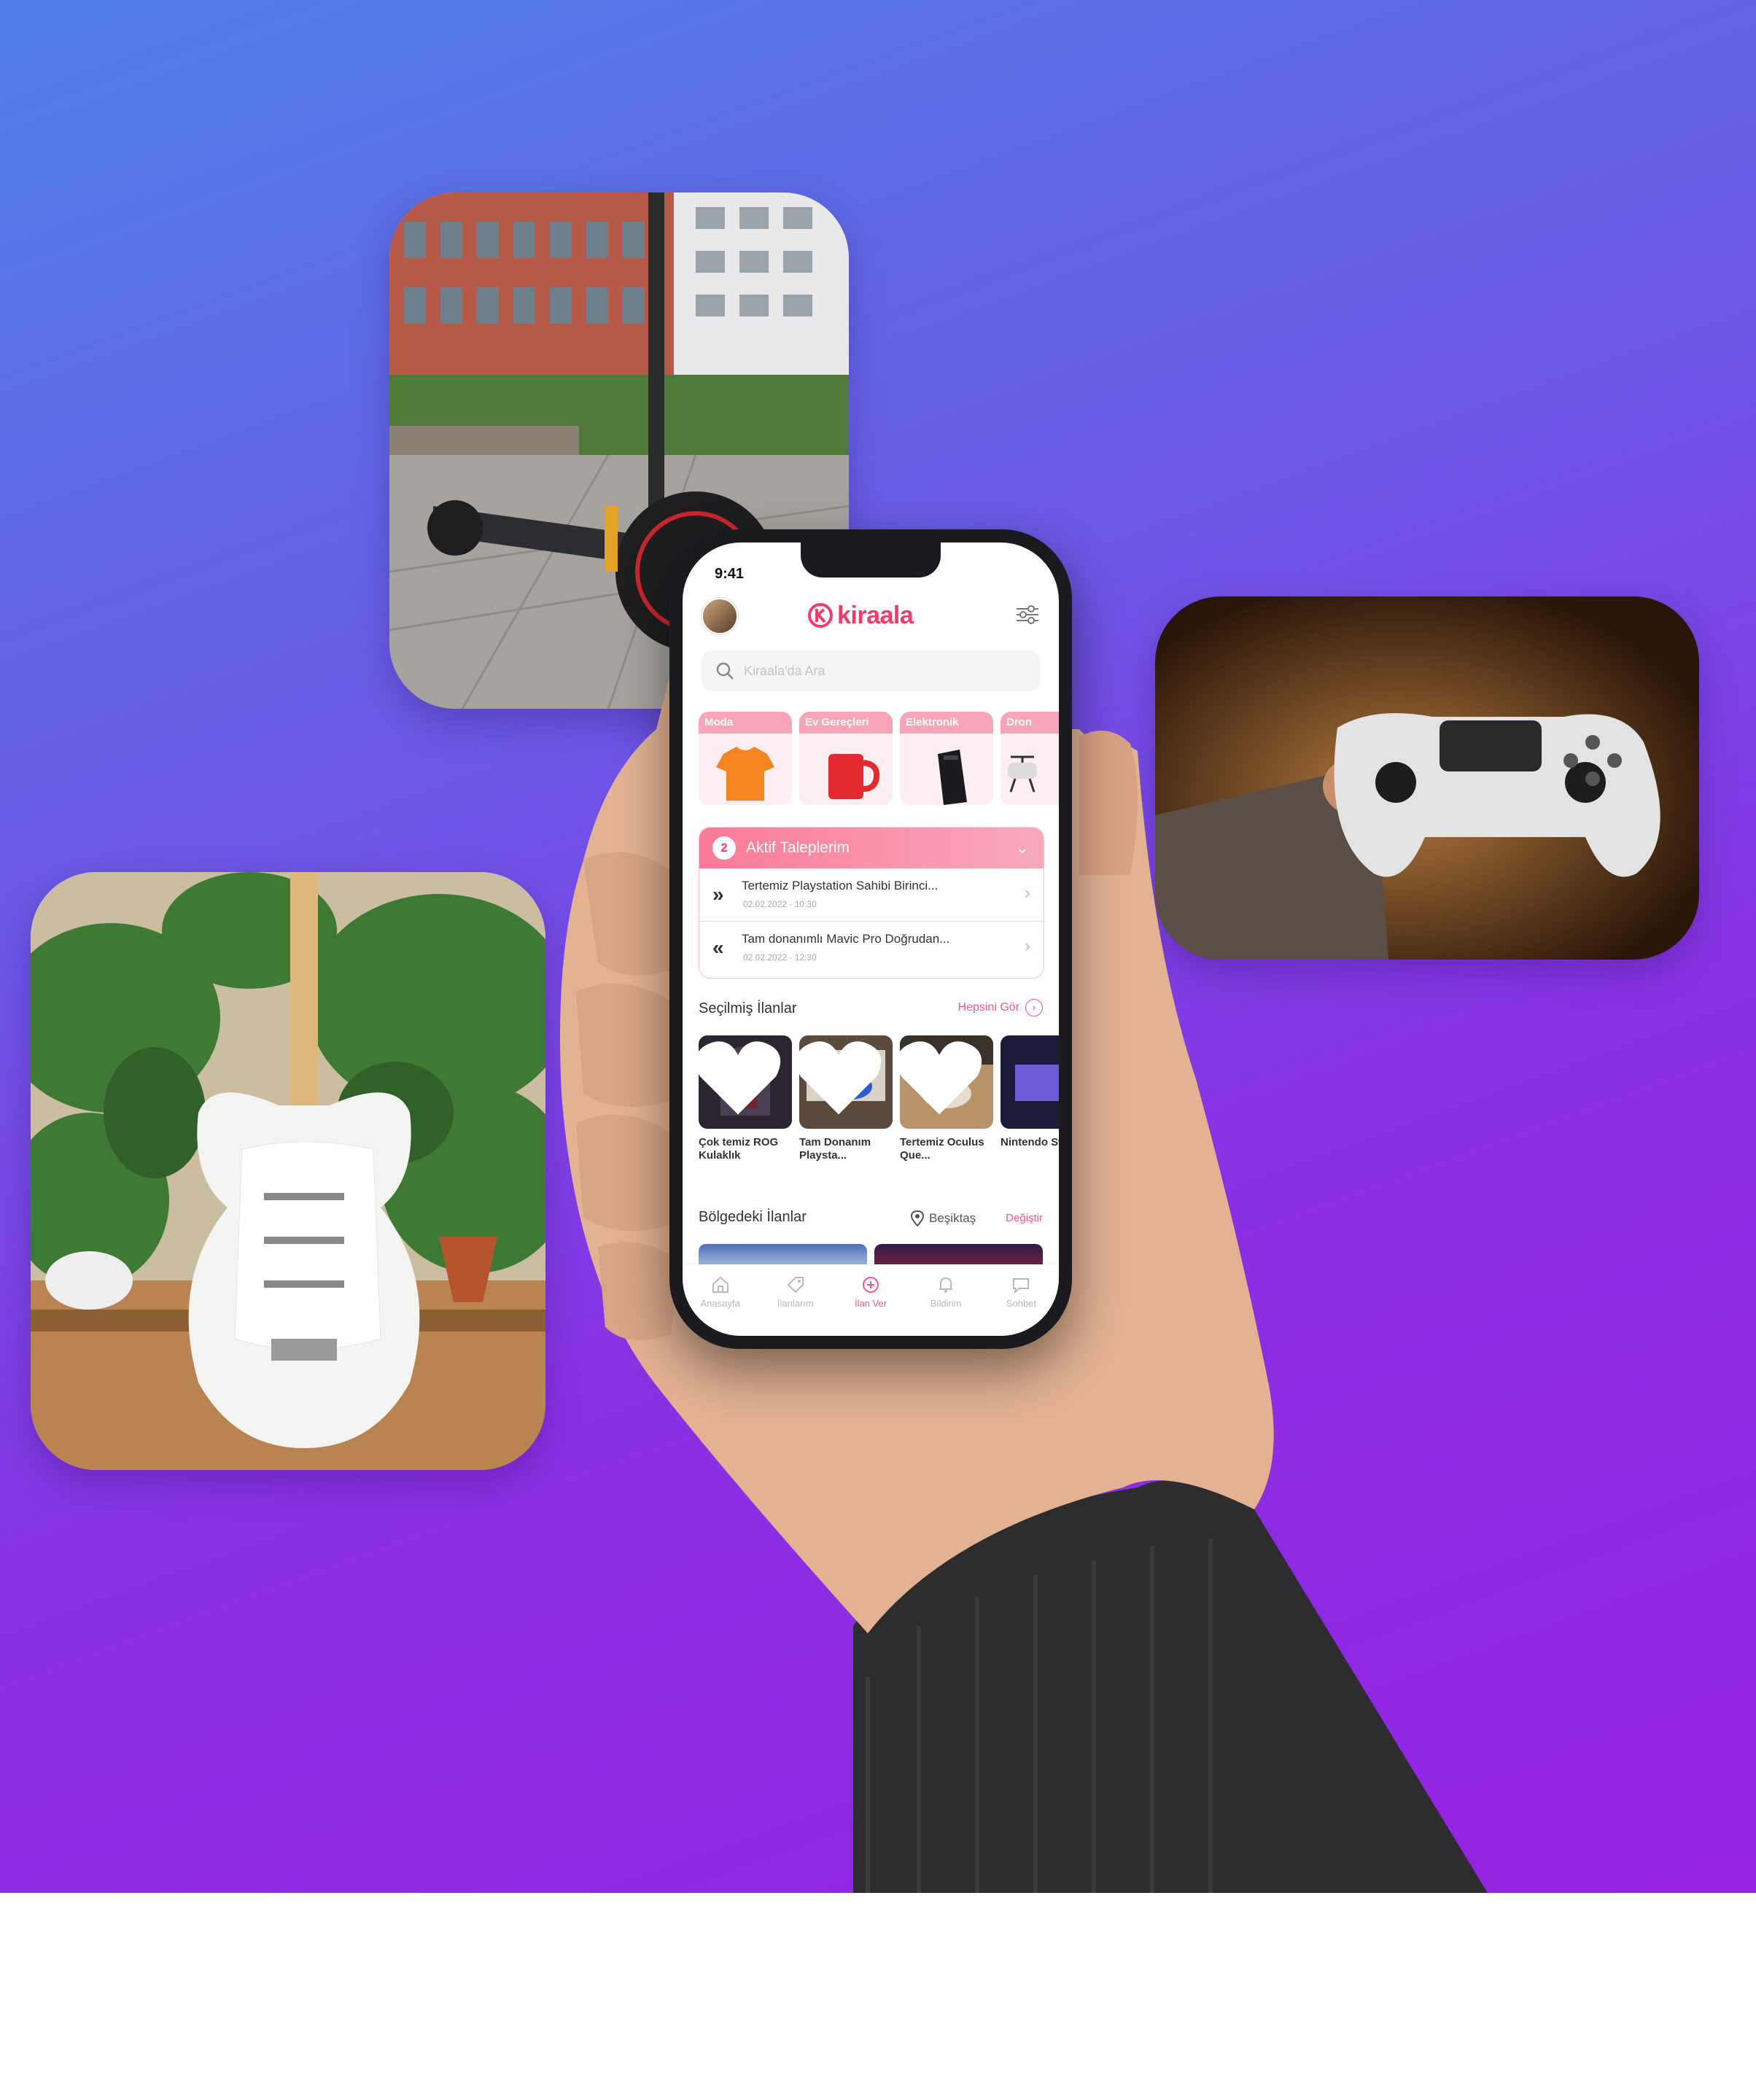 This screenshot has width=1756, height=2100. What do you see at coordinates (882, 671) in the screenshot?
I see `search-input` at bounding box center [882, 671].